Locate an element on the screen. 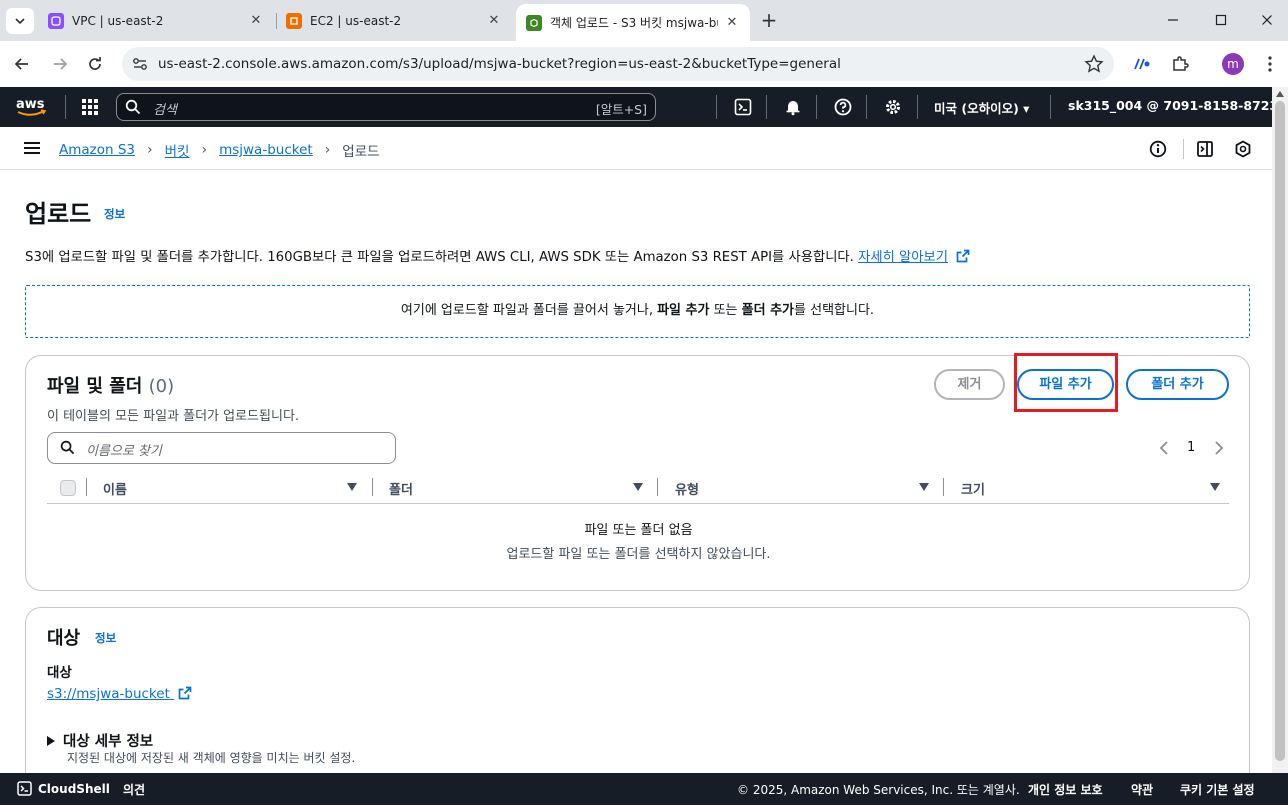 This screenshot has height=805, width=1288. gear-icon is located at coordinates (893, 107).